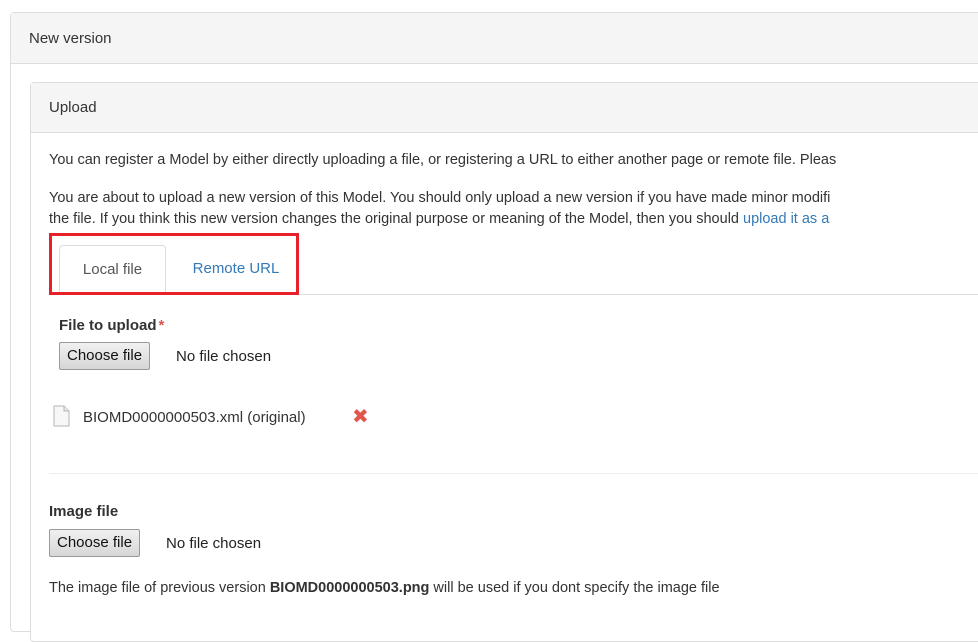 This screenshot has width=978, height=642. Describe the element at coordinates (105, 356) in the screenshot. I see `file-to-upload-choose-button: Choose file` at that location.